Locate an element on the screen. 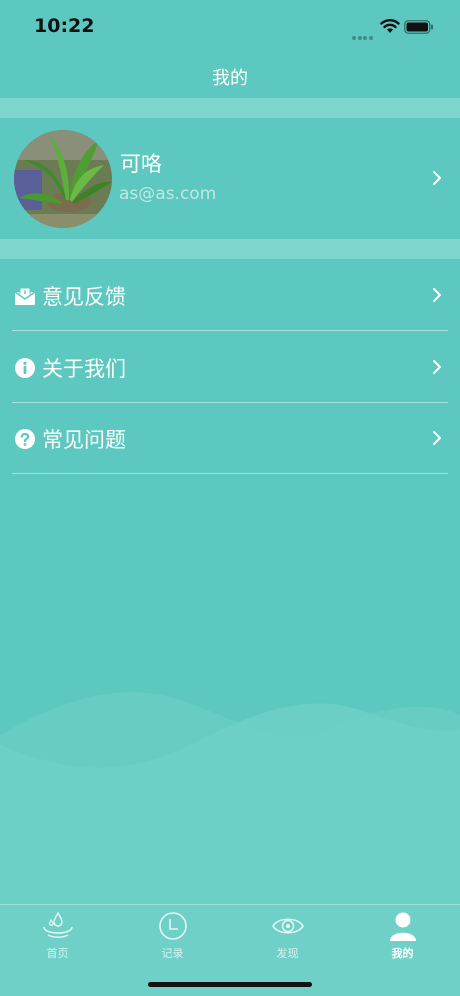 The height and width of the screenshot is (996, 460). profile-row: 可咯 as@as.com is located at coordinates (230, 178).